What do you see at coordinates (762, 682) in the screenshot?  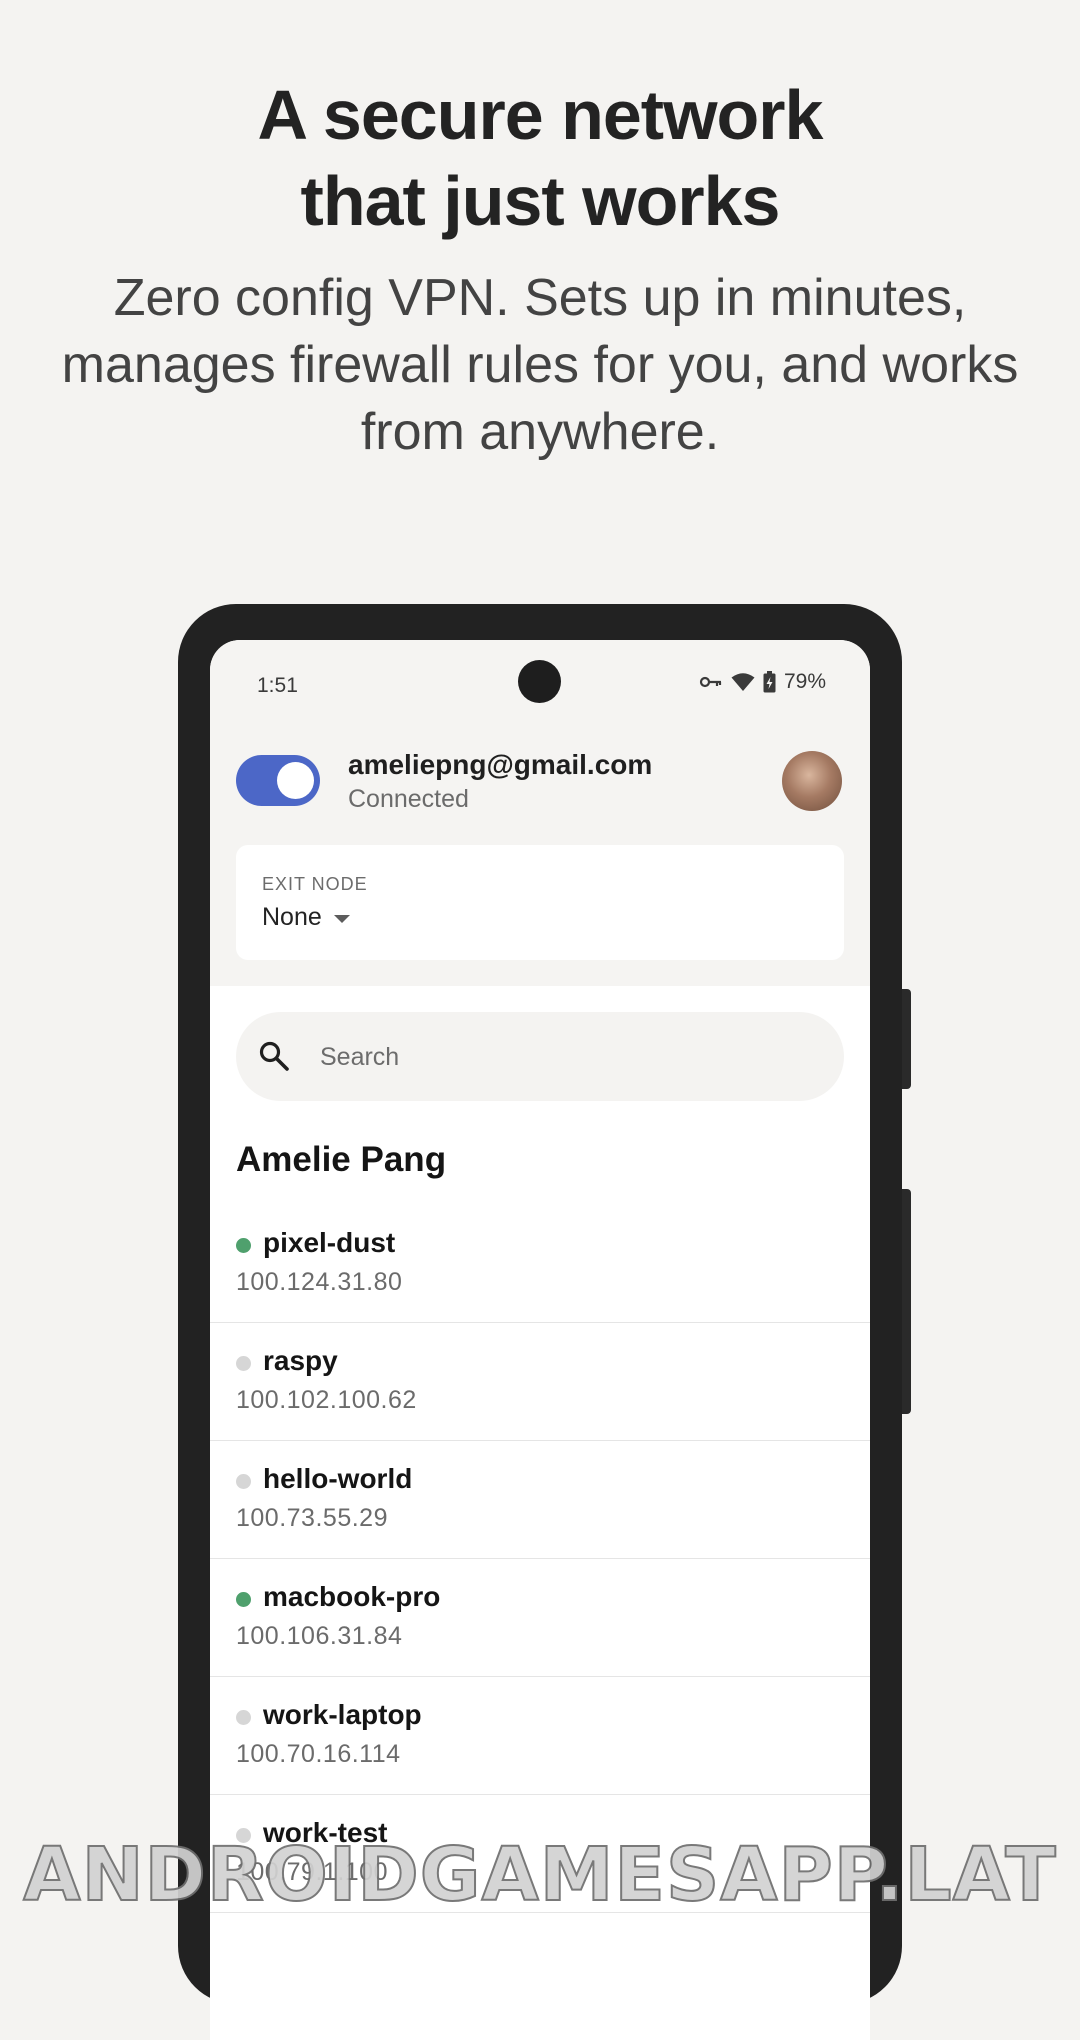 I see `status-icons: 79%` at bounding box center [762, 682].